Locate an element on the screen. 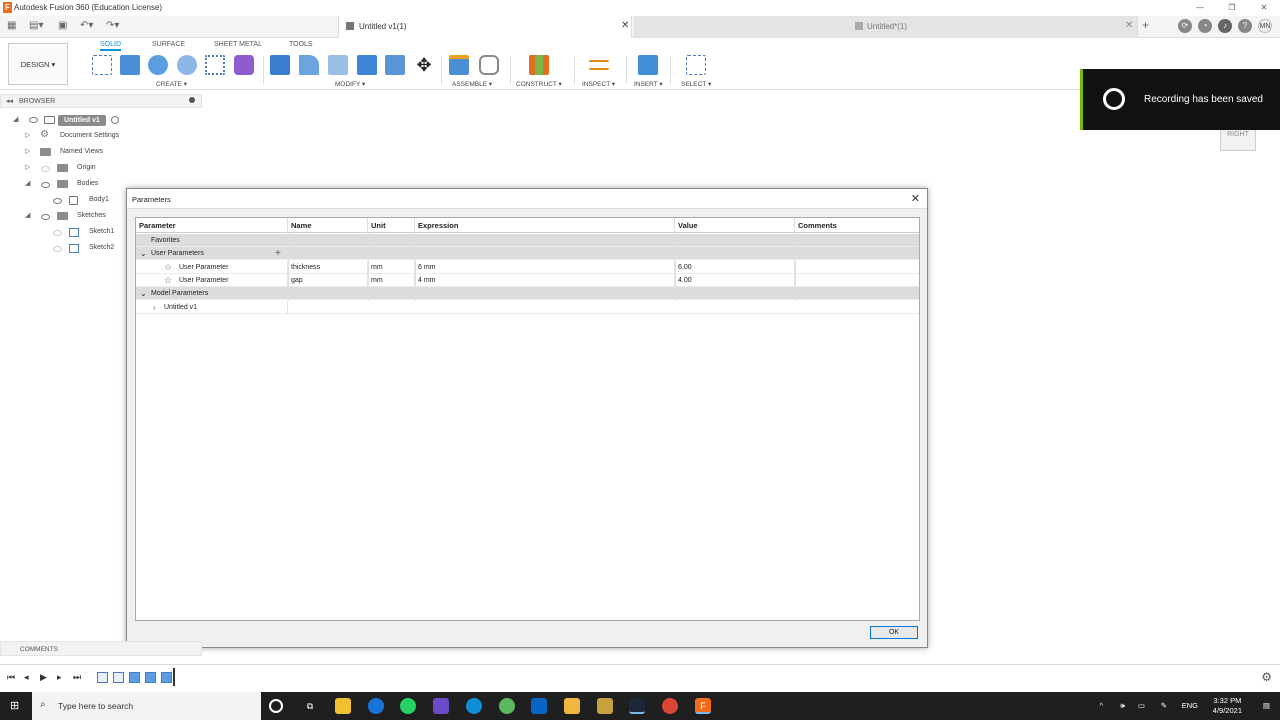 This screenshot has height=720, width=1280. insert-menu: INSERT ▾ is located at coordinates (648, 84).